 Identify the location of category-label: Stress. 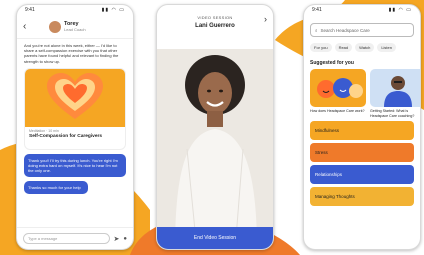
(321, 152).